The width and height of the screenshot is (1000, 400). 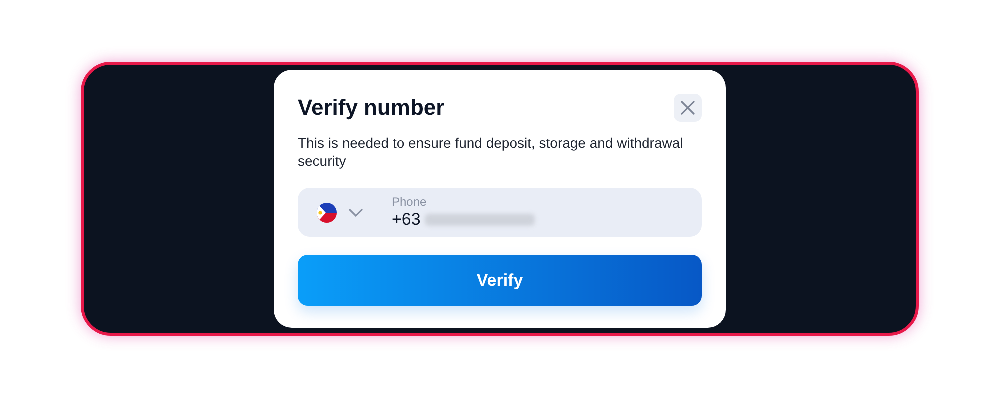 I want to click on close-icon, so click(x=688, y=108).